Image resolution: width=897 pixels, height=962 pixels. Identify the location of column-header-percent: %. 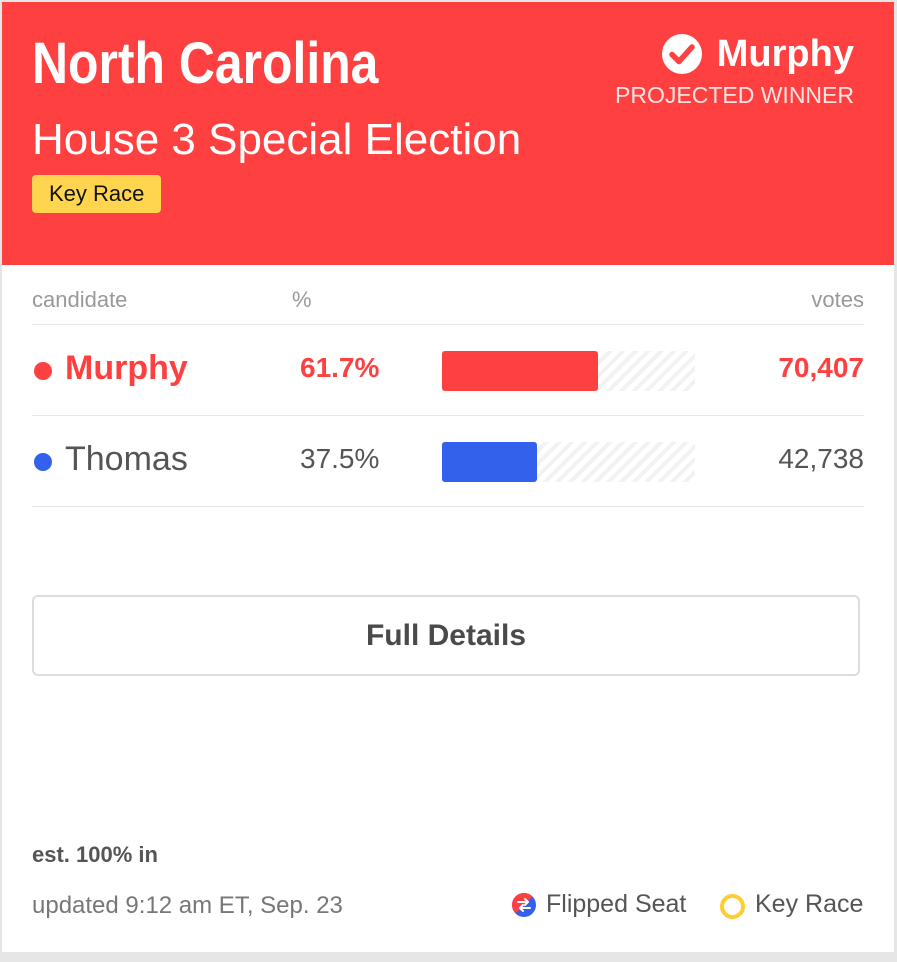
(302, 299).